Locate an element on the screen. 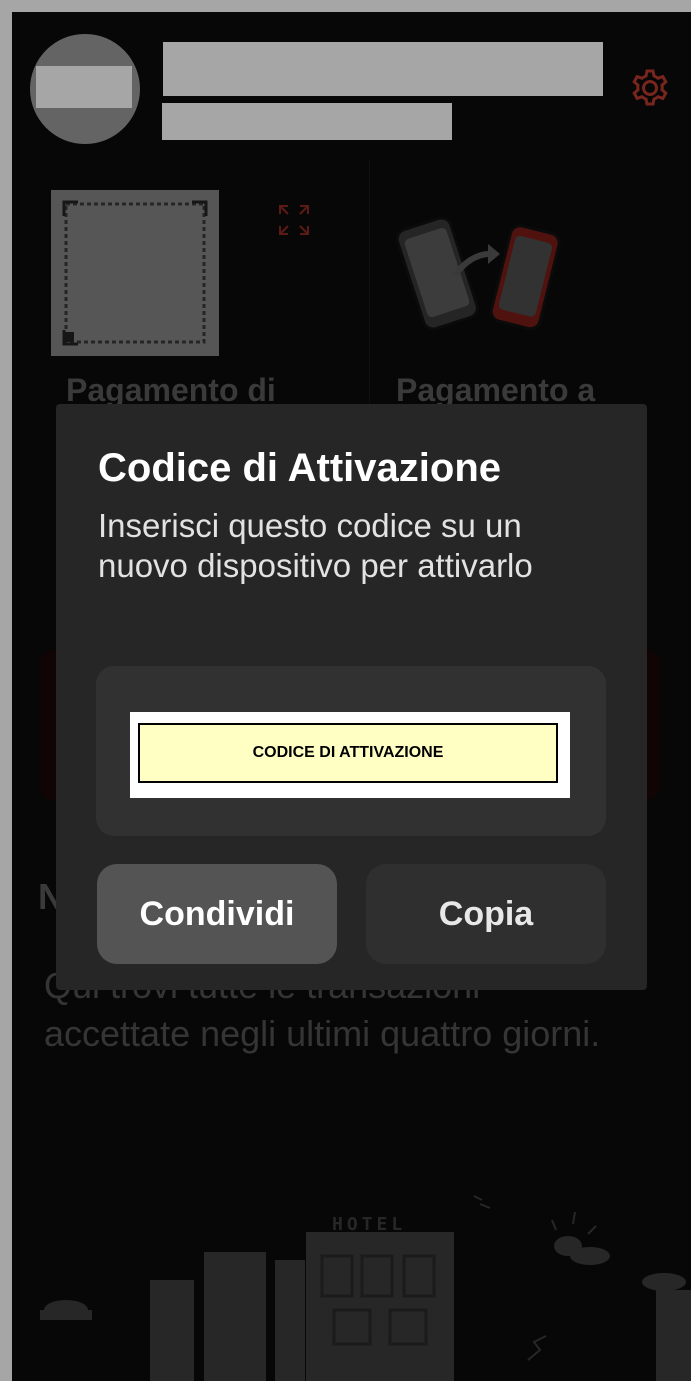 This screenshot has height=1381, width=691. code-frame: CODICE DI ATTIVAZIONE is located at coordinates (350, 755).